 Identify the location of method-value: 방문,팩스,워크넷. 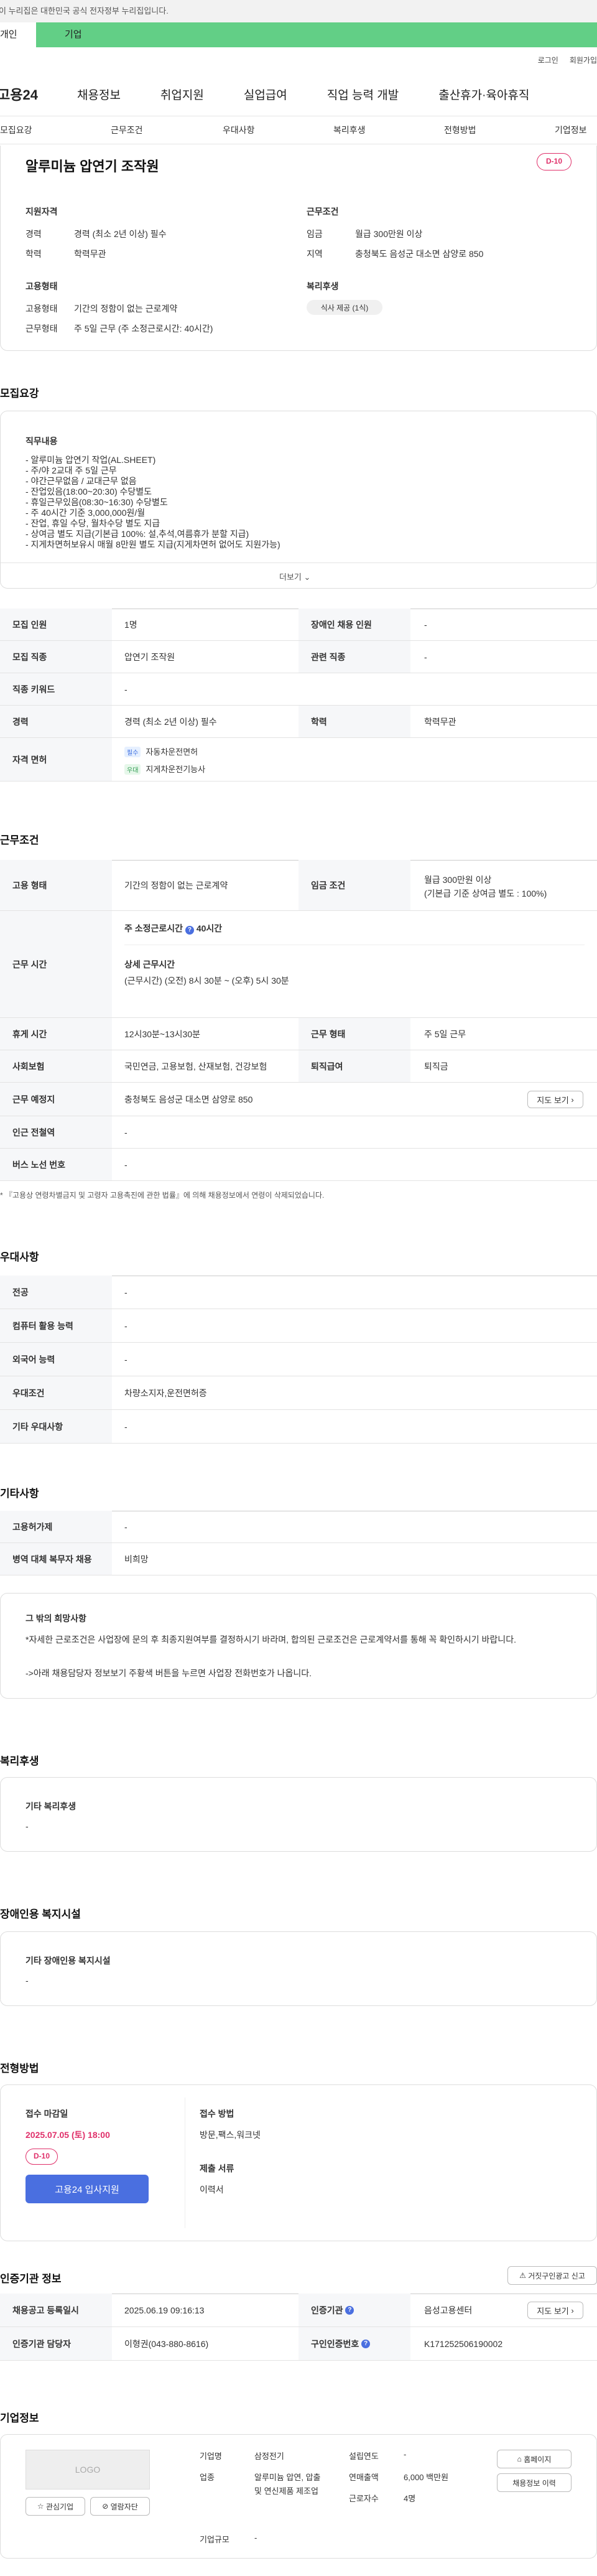
(230, 2135).